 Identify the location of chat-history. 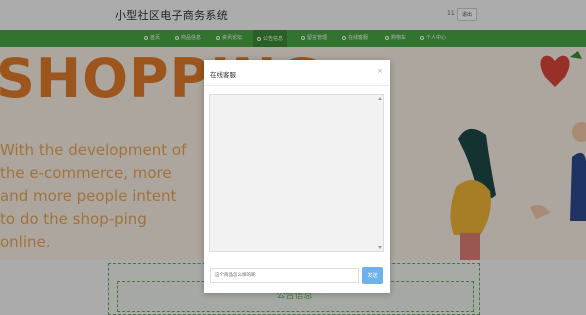
(296, 173).